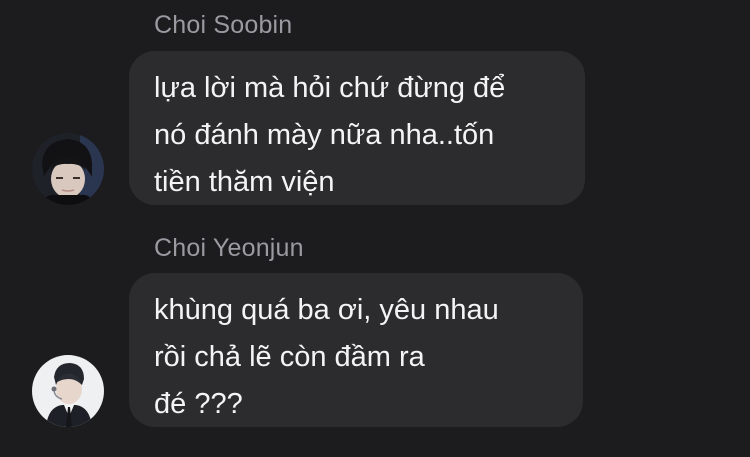 The image size is (750, 457). What do you see at coordinates (229, 248) in the screenshot?
I see `sender-name: Choi Yeonjun` at bounding box center [229, 248].